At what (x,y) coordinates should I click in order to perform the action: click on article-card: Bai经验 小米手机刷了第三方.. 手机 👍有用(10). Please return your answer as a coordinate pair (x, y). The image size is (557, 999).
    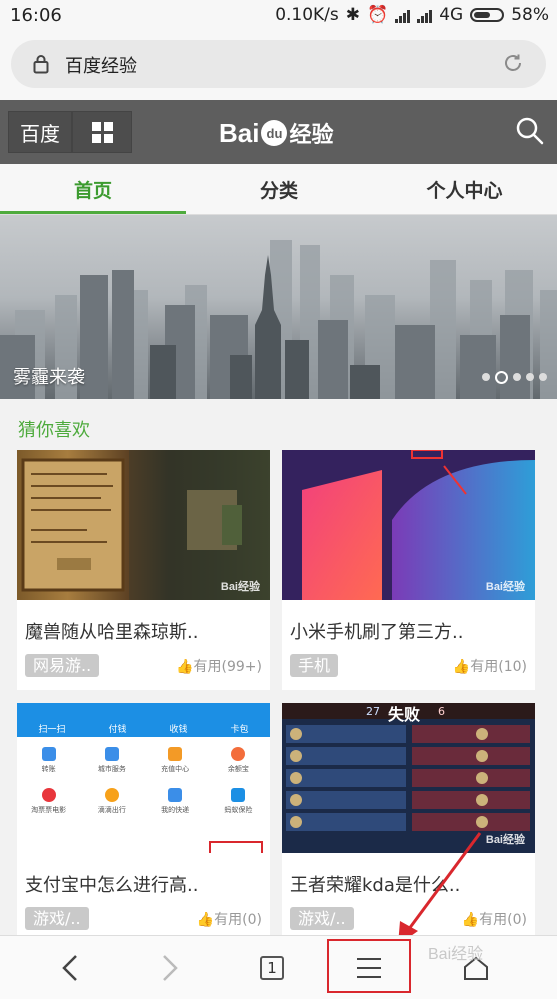
    Looking at the image, I should click on (408, 570).